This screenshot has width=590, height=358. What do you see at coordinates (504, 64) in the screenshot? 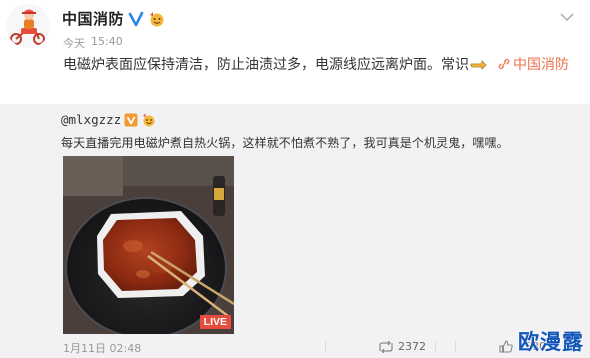
I see `link-icon` at bounding box center [504, 64].